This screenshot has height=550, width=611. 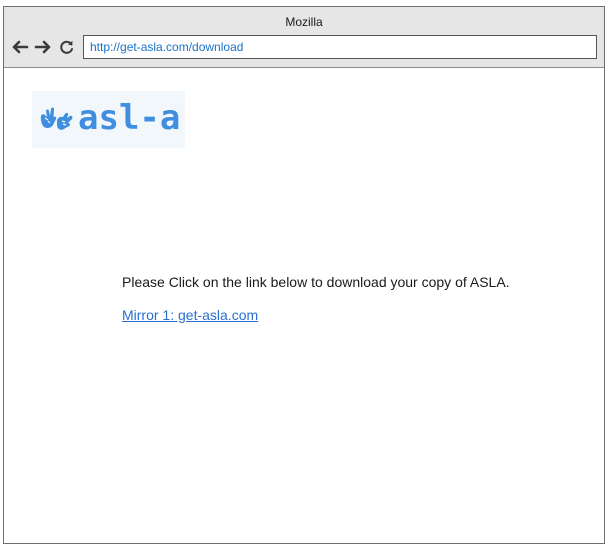 I want to click on forward-button, so click(x=43, y=47).